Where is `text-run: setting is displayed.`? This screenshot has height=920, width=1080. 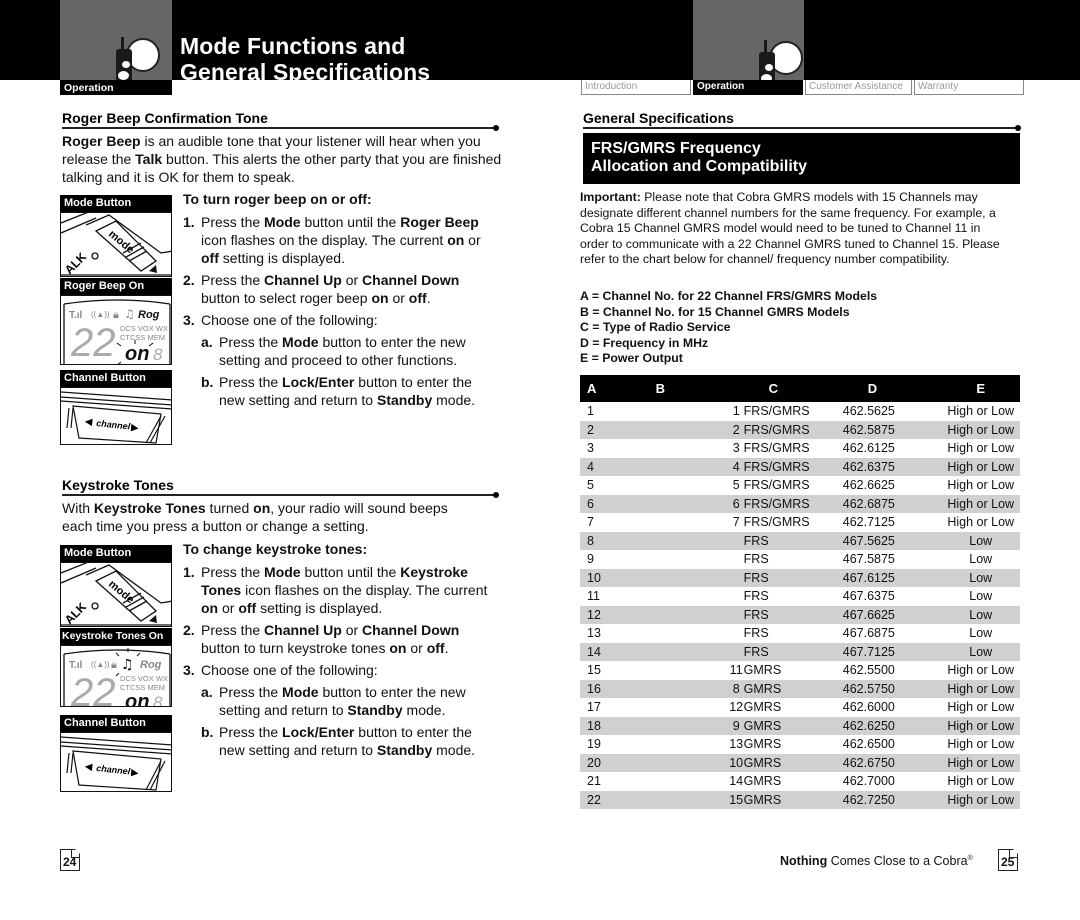
text-run: setting is displayed. is located at coordinates (281, 258).